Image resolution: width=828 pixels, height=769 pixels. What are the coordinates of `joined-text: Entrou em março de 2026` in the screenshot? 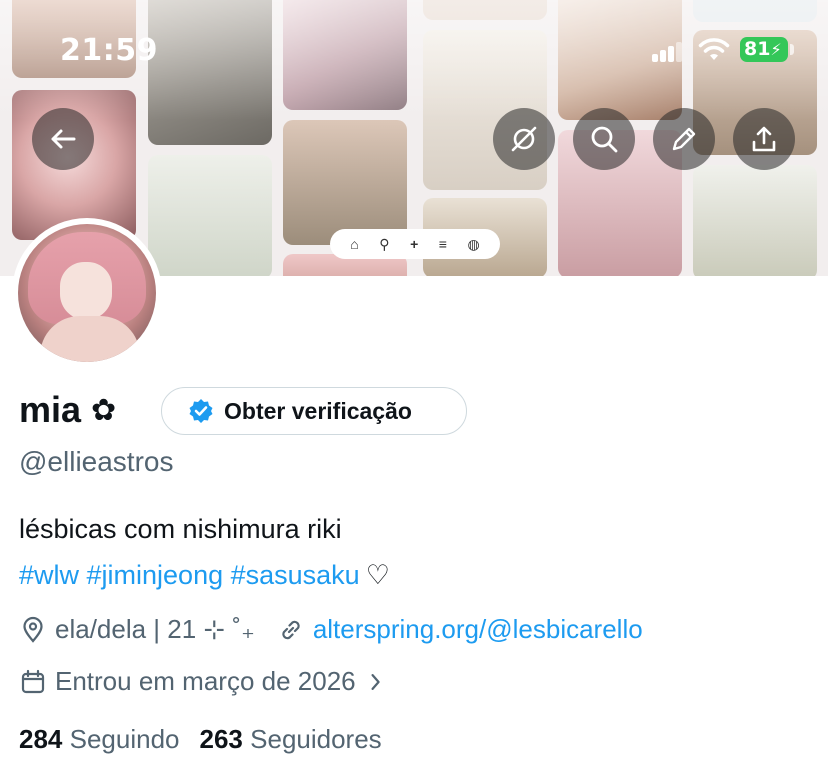 It's located at (205, 681).